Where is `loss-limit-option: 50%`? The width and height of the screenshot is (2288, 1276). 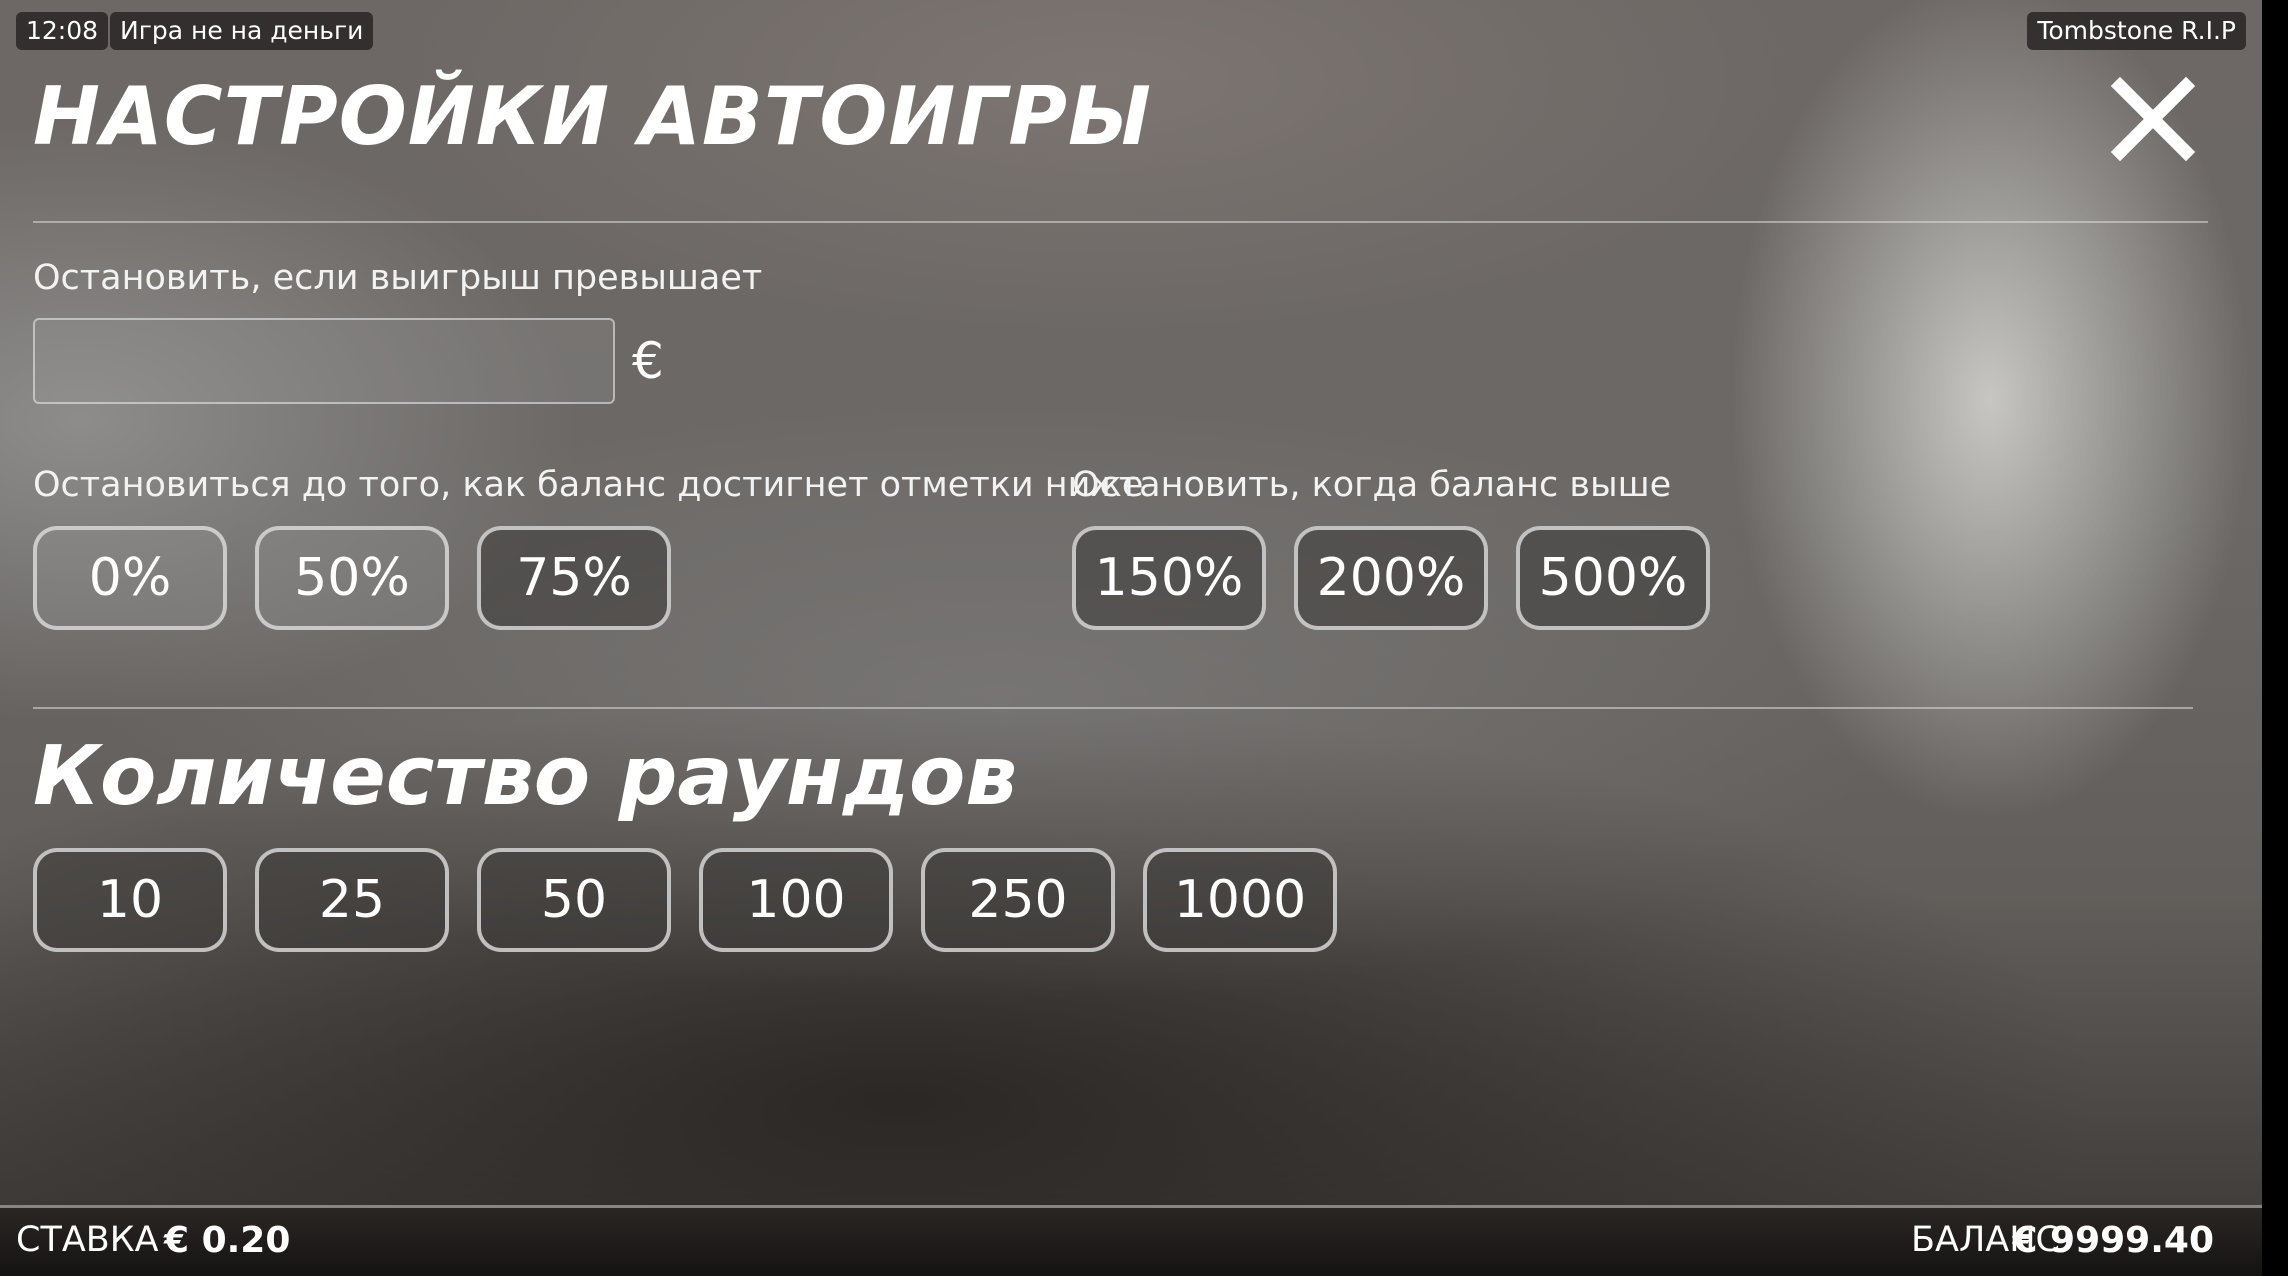
loss-limit-option: 50% is located at coordinates (352, 578).